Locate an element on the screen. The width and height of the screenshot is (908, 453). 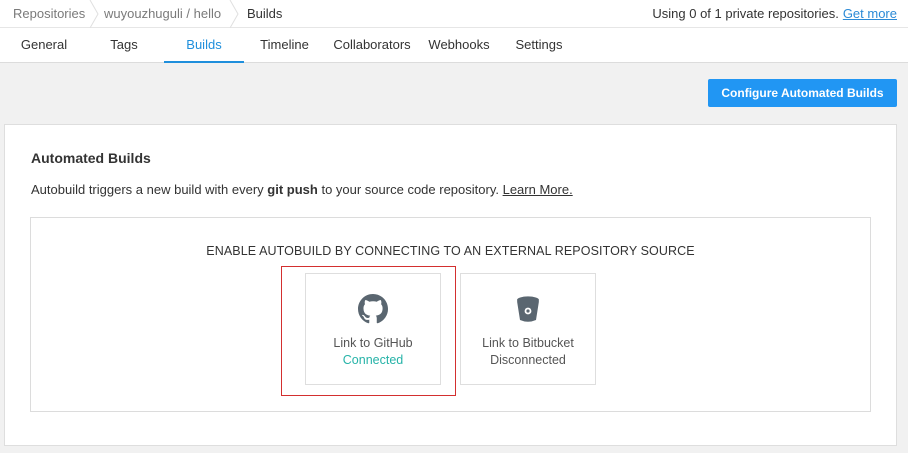
bitbucket-card-label: Link to Bitbucket is located at coordinates (528, 343).